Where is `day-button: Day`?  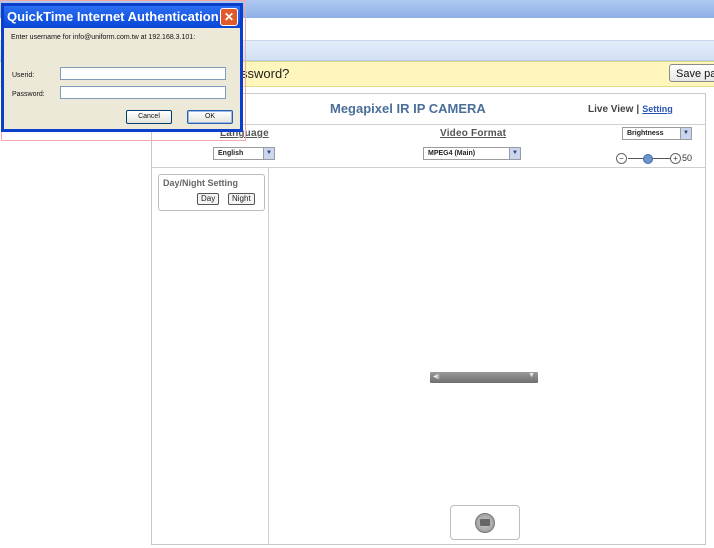
day-button: Day is located at coordinates (208, 199).